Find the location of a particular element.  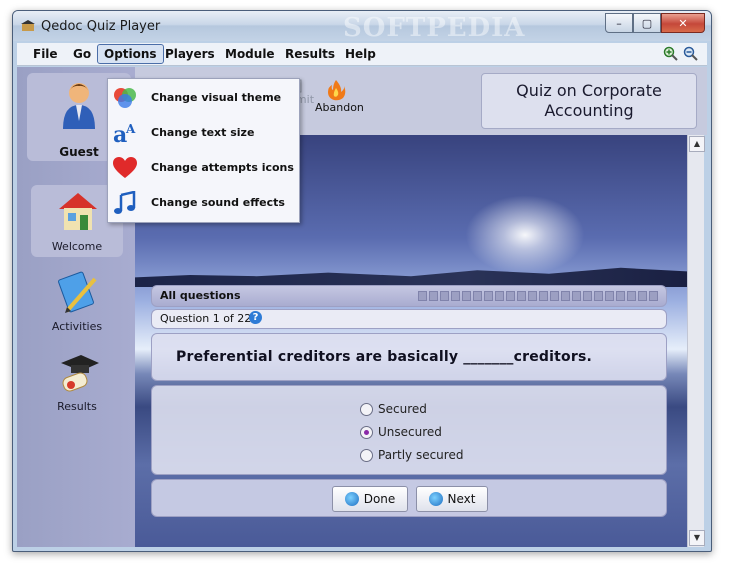

menu-options: Options is located at coordinates (130, 54).